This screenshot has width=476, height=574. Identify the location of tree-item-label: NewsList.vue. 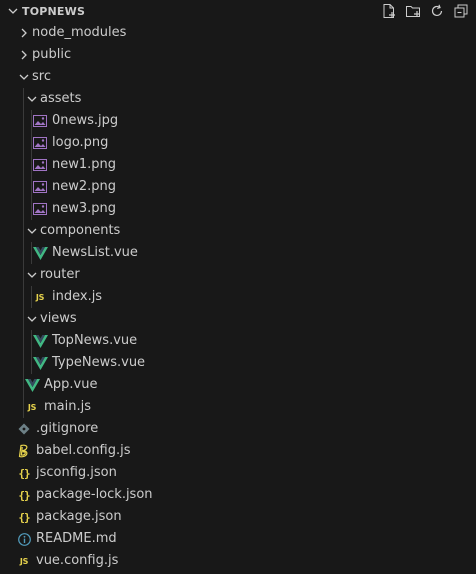
(95, 252).